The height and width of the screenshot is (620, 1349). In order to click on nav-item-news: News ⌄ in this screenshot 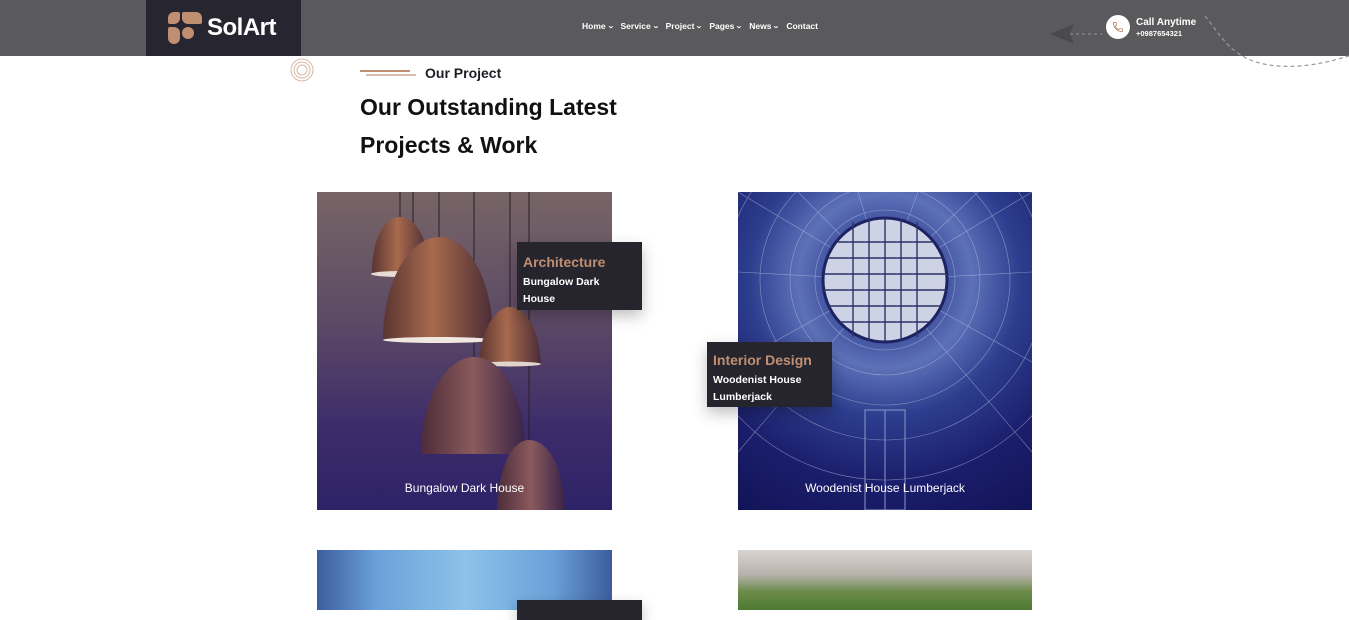, I will do `click(765, 26)`.